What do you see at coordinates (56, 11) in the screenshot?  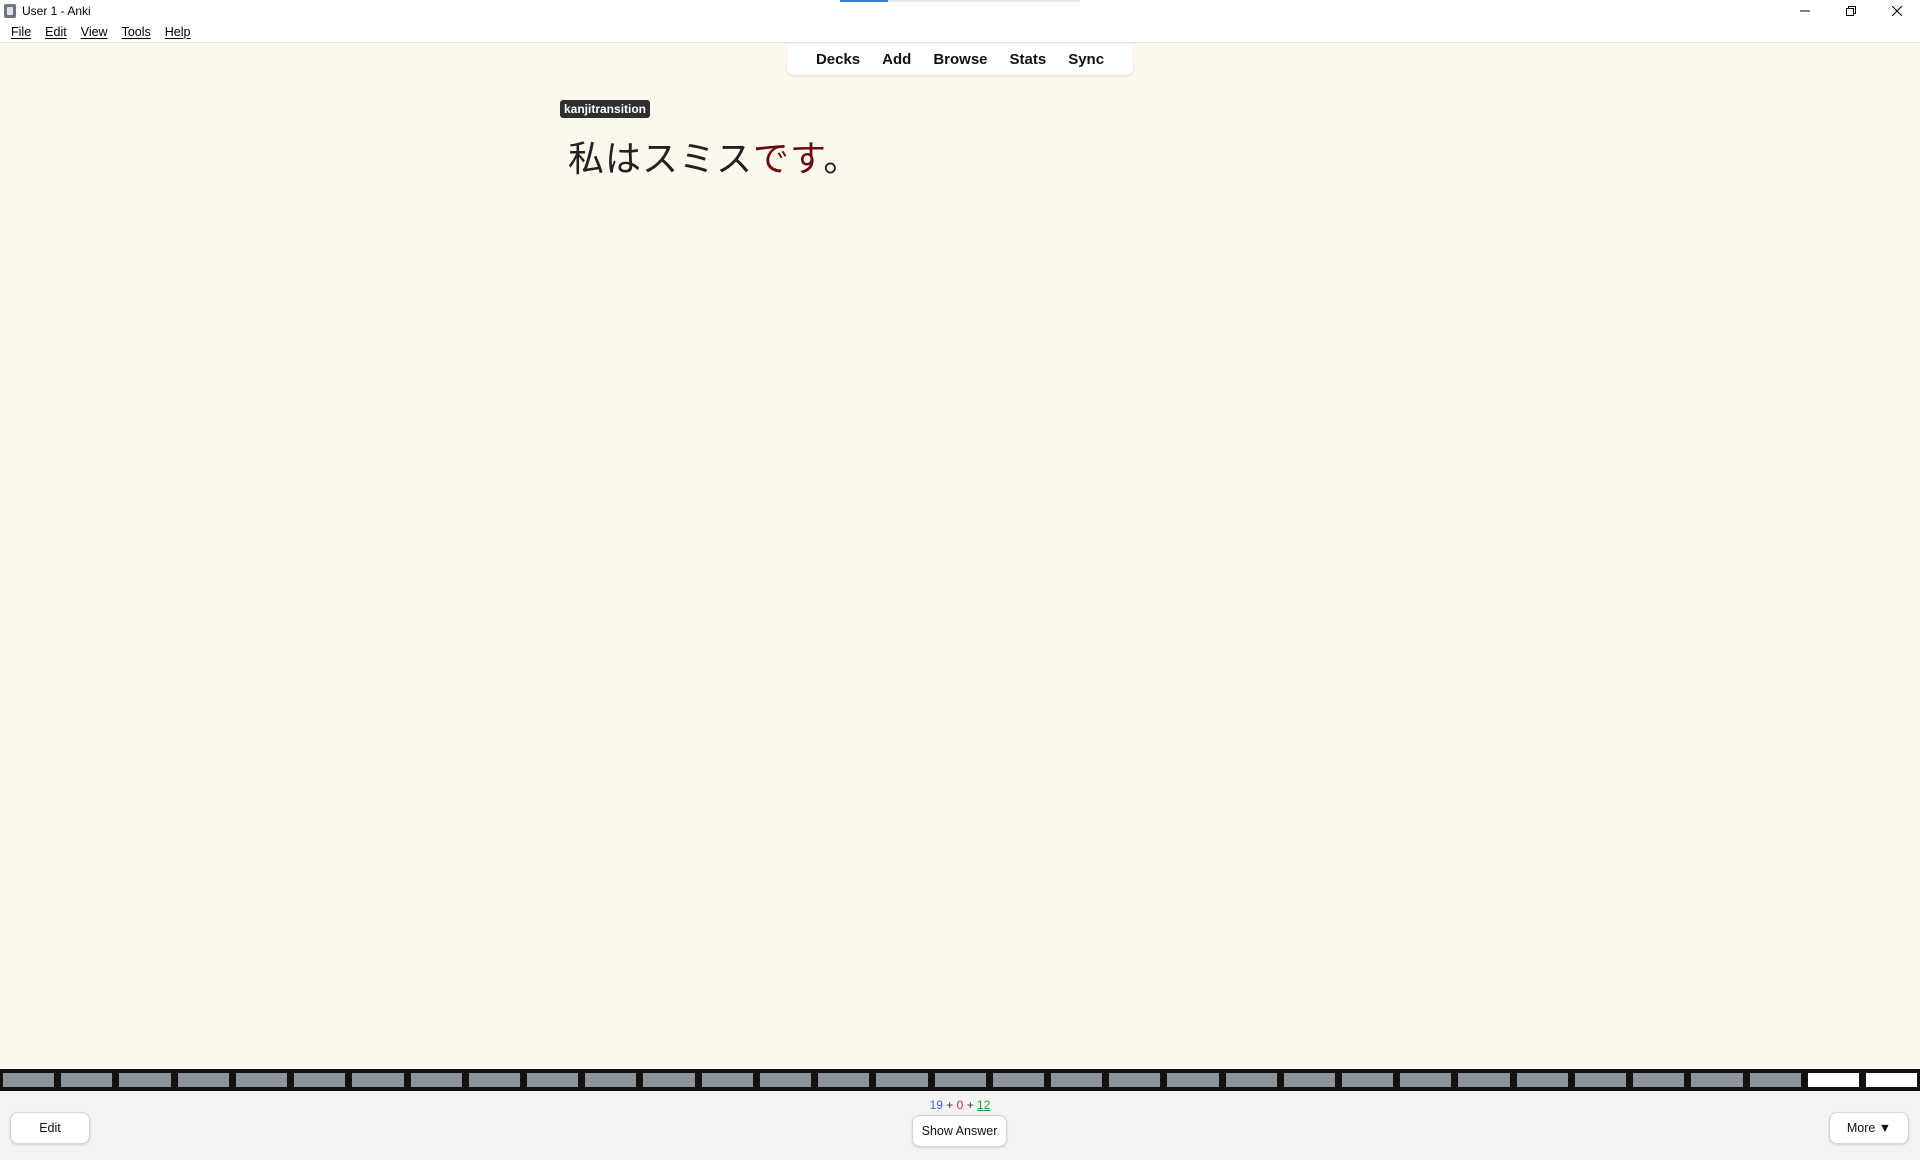 I see `window-title: User 1 - Anki` at bounding box center [56, 11].